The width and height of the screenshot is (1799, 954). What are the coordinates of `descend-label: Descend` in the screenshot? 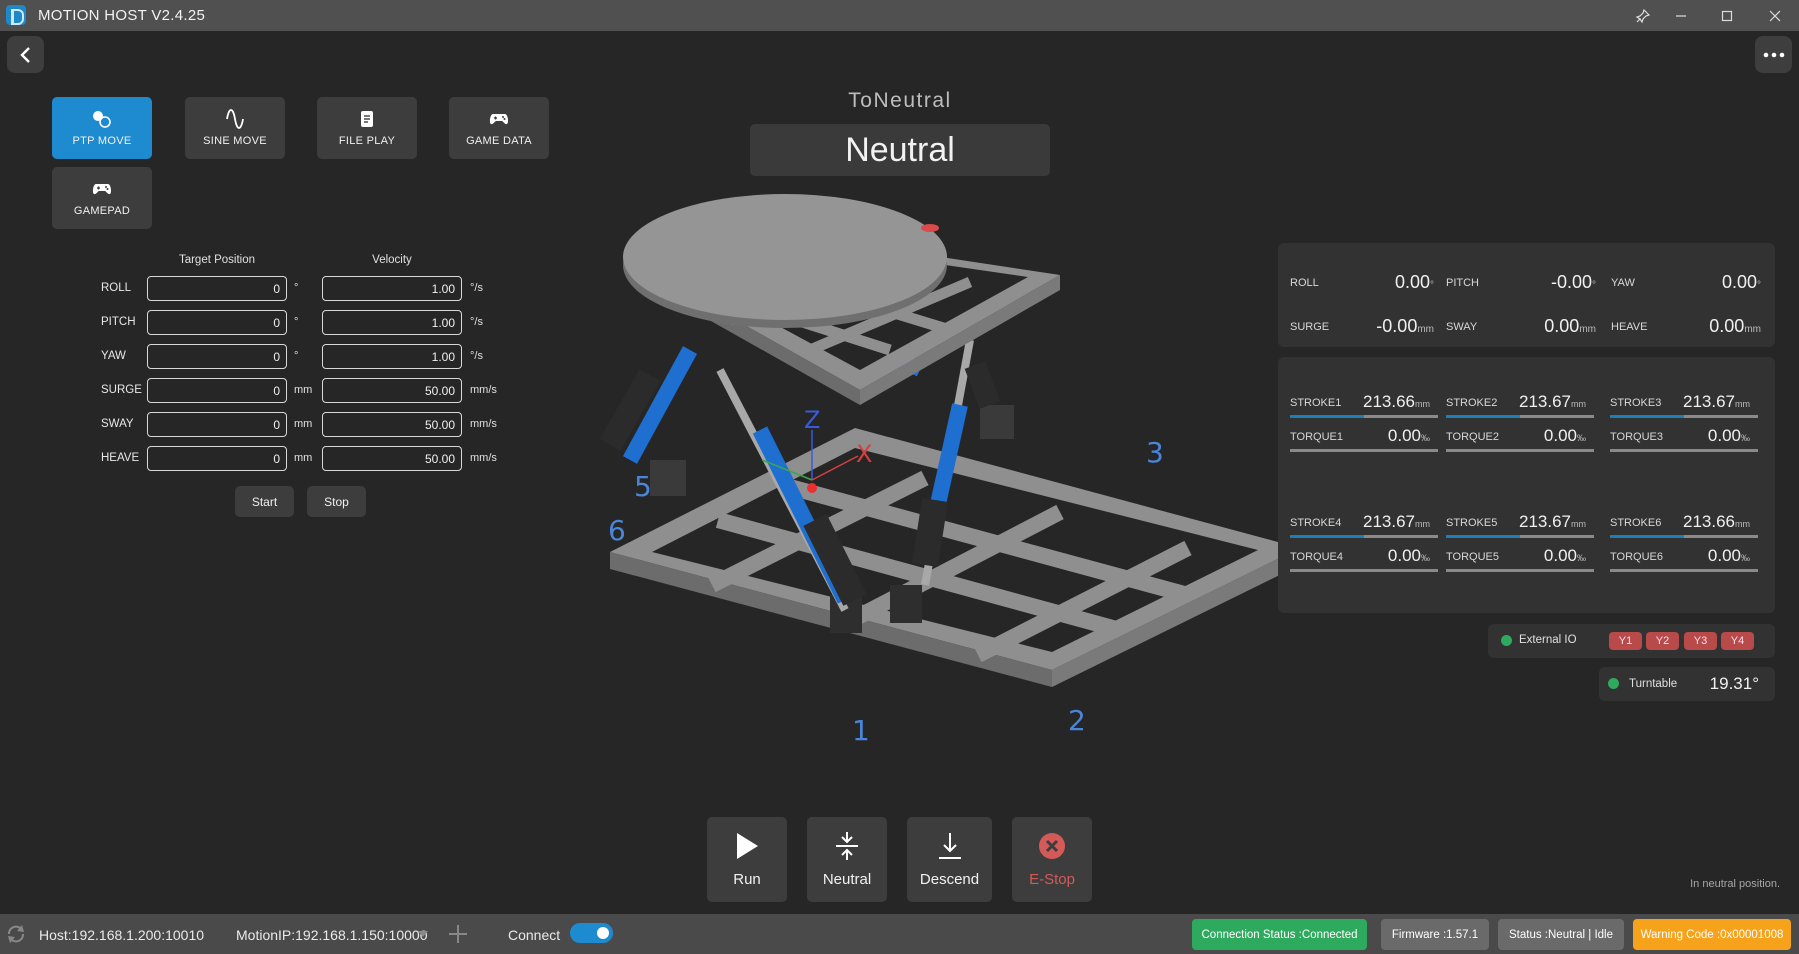 It's located at (949, 879).